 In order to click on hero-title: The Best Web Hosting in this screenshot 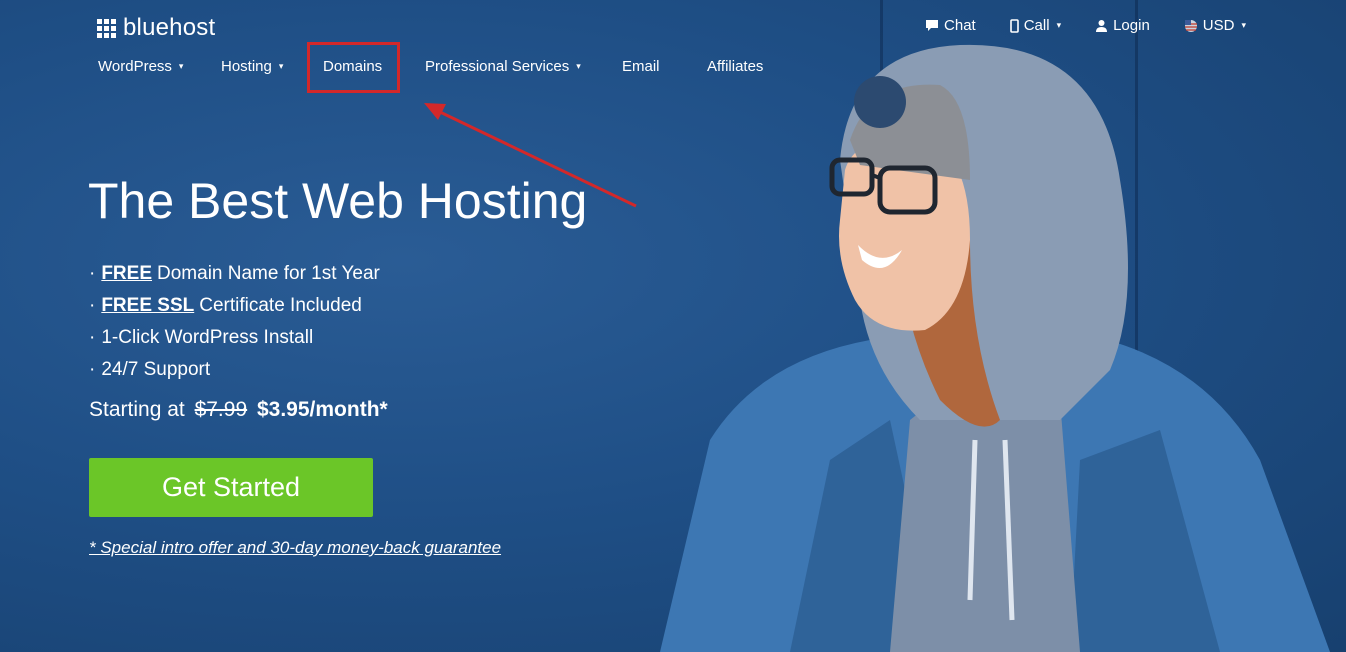, I will do `click(338, 201)`.